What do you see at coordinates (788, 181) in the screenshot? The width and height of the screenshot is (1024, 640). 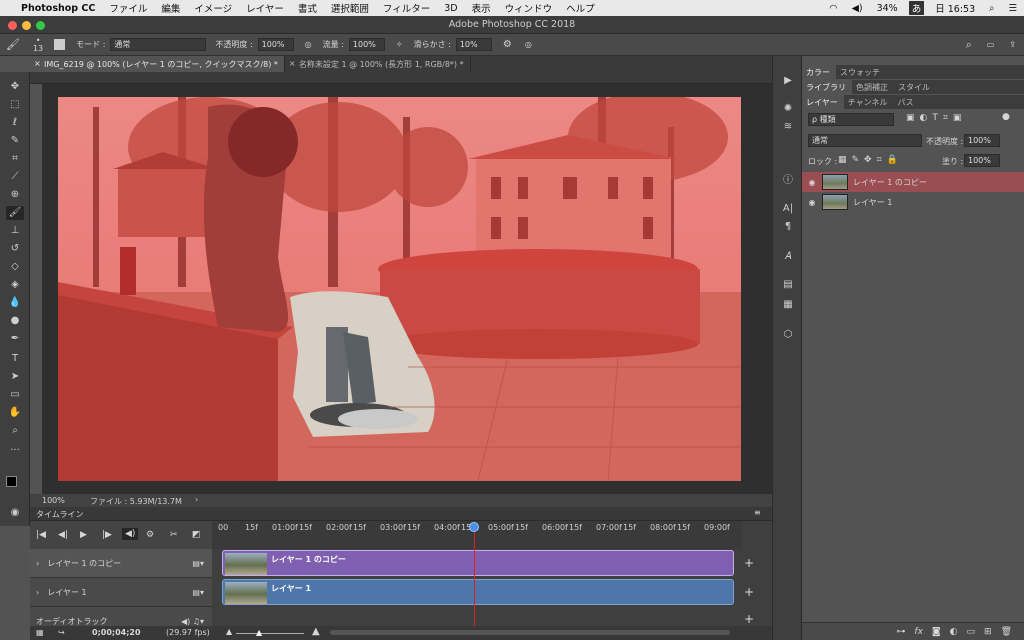 I see `info-icon: ⓘ` at bounding box center [788, 181].